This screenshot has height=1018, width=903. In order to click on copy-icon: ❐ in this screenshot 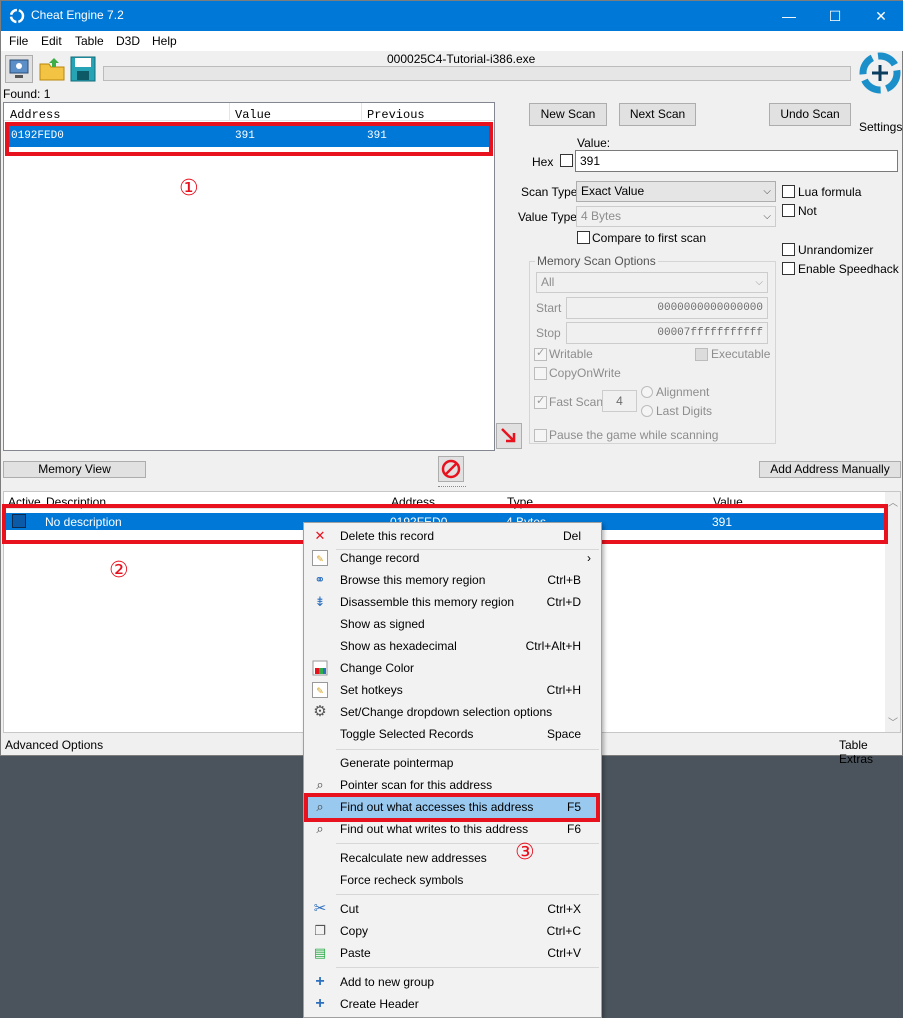, I will do `click(320, 930)`.